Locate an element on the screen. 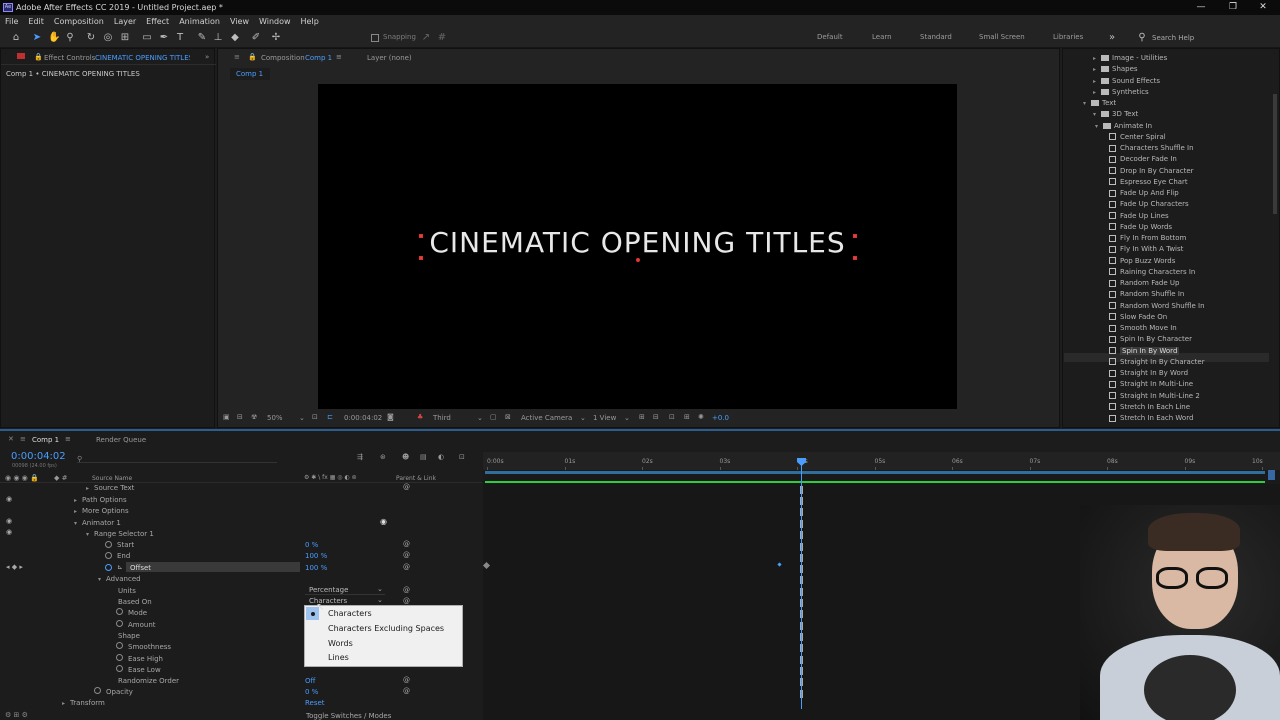 Image resolution: width=1280 pixels, height=720 pixels. layer-tab: Layer (none) is located at coordinates (389, 58).